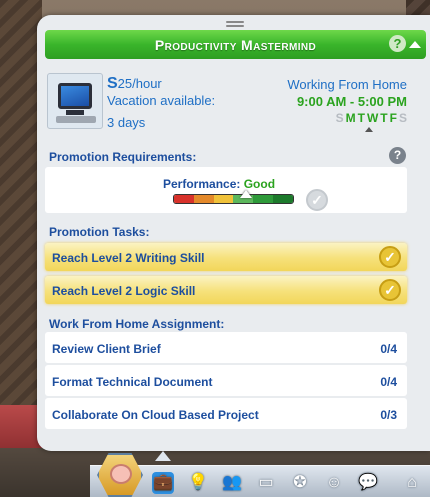 The image size is (430, 497). Describe the element at coordinates (339, 118) in the screenshot. I see `day-sun: S` at that location.